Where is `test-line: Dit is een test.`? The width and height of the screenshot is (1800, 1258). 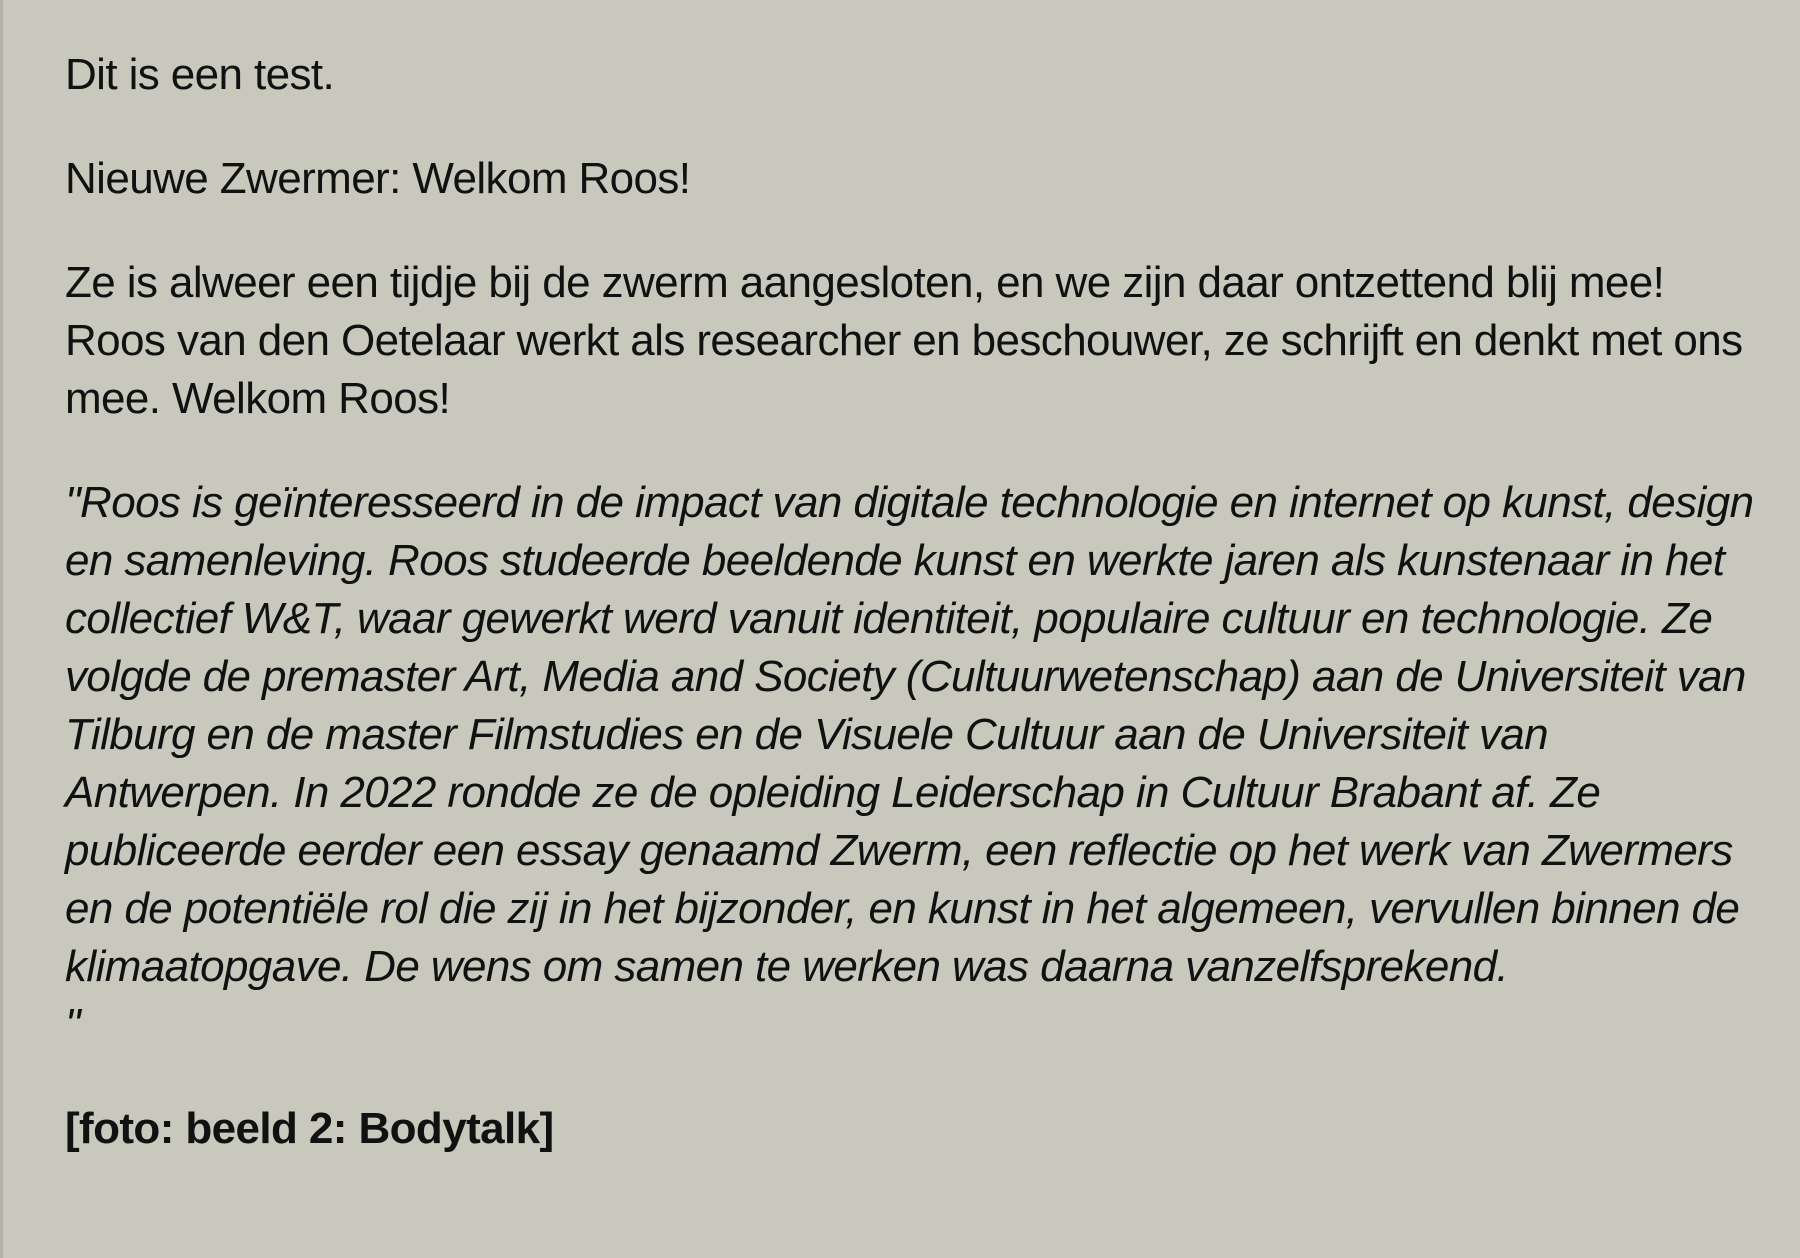 test-line: Dit is een test. is located at coordinates (200, 74).